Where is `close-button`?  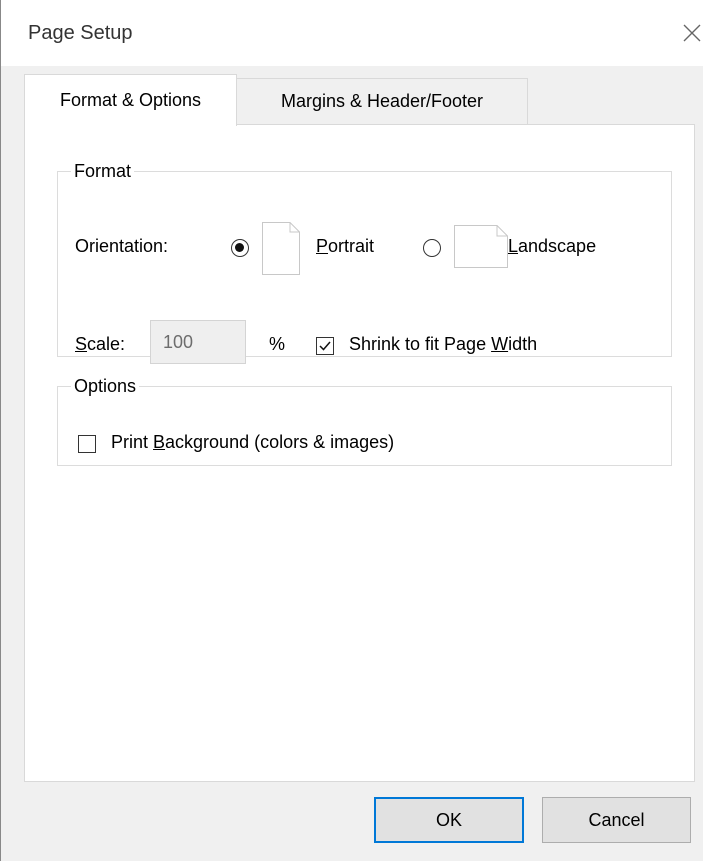 close-button is located at coordinates (689, 33).